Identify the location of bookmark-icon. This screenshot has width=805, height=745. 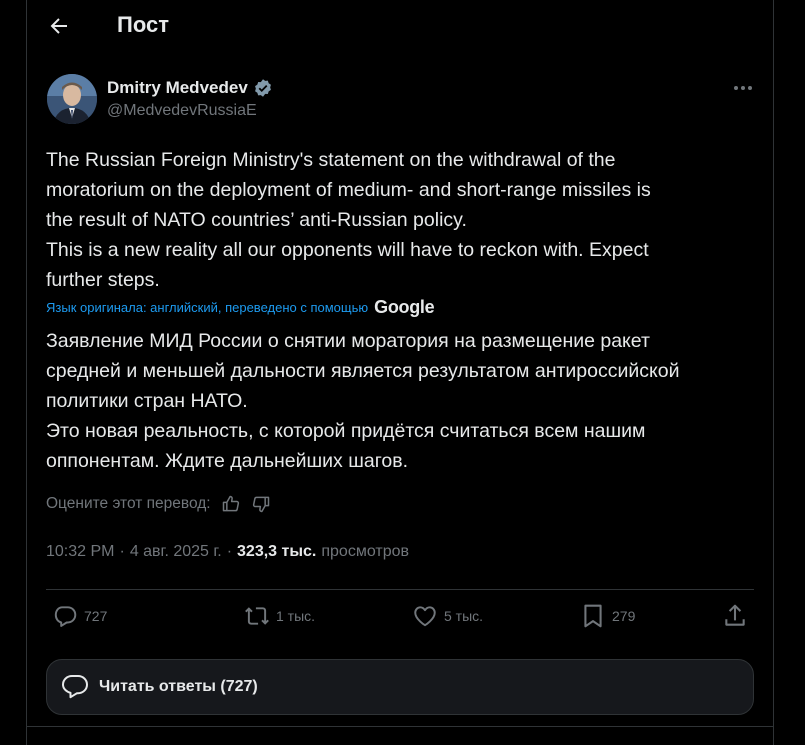
(593, 616).